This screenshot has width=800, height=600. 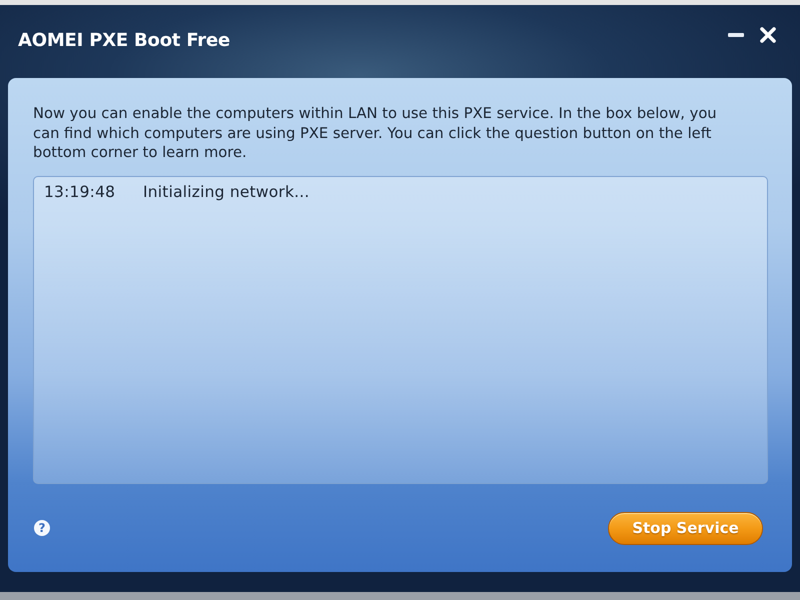 I want to click on minimize-button, so click(x=736, y=34).